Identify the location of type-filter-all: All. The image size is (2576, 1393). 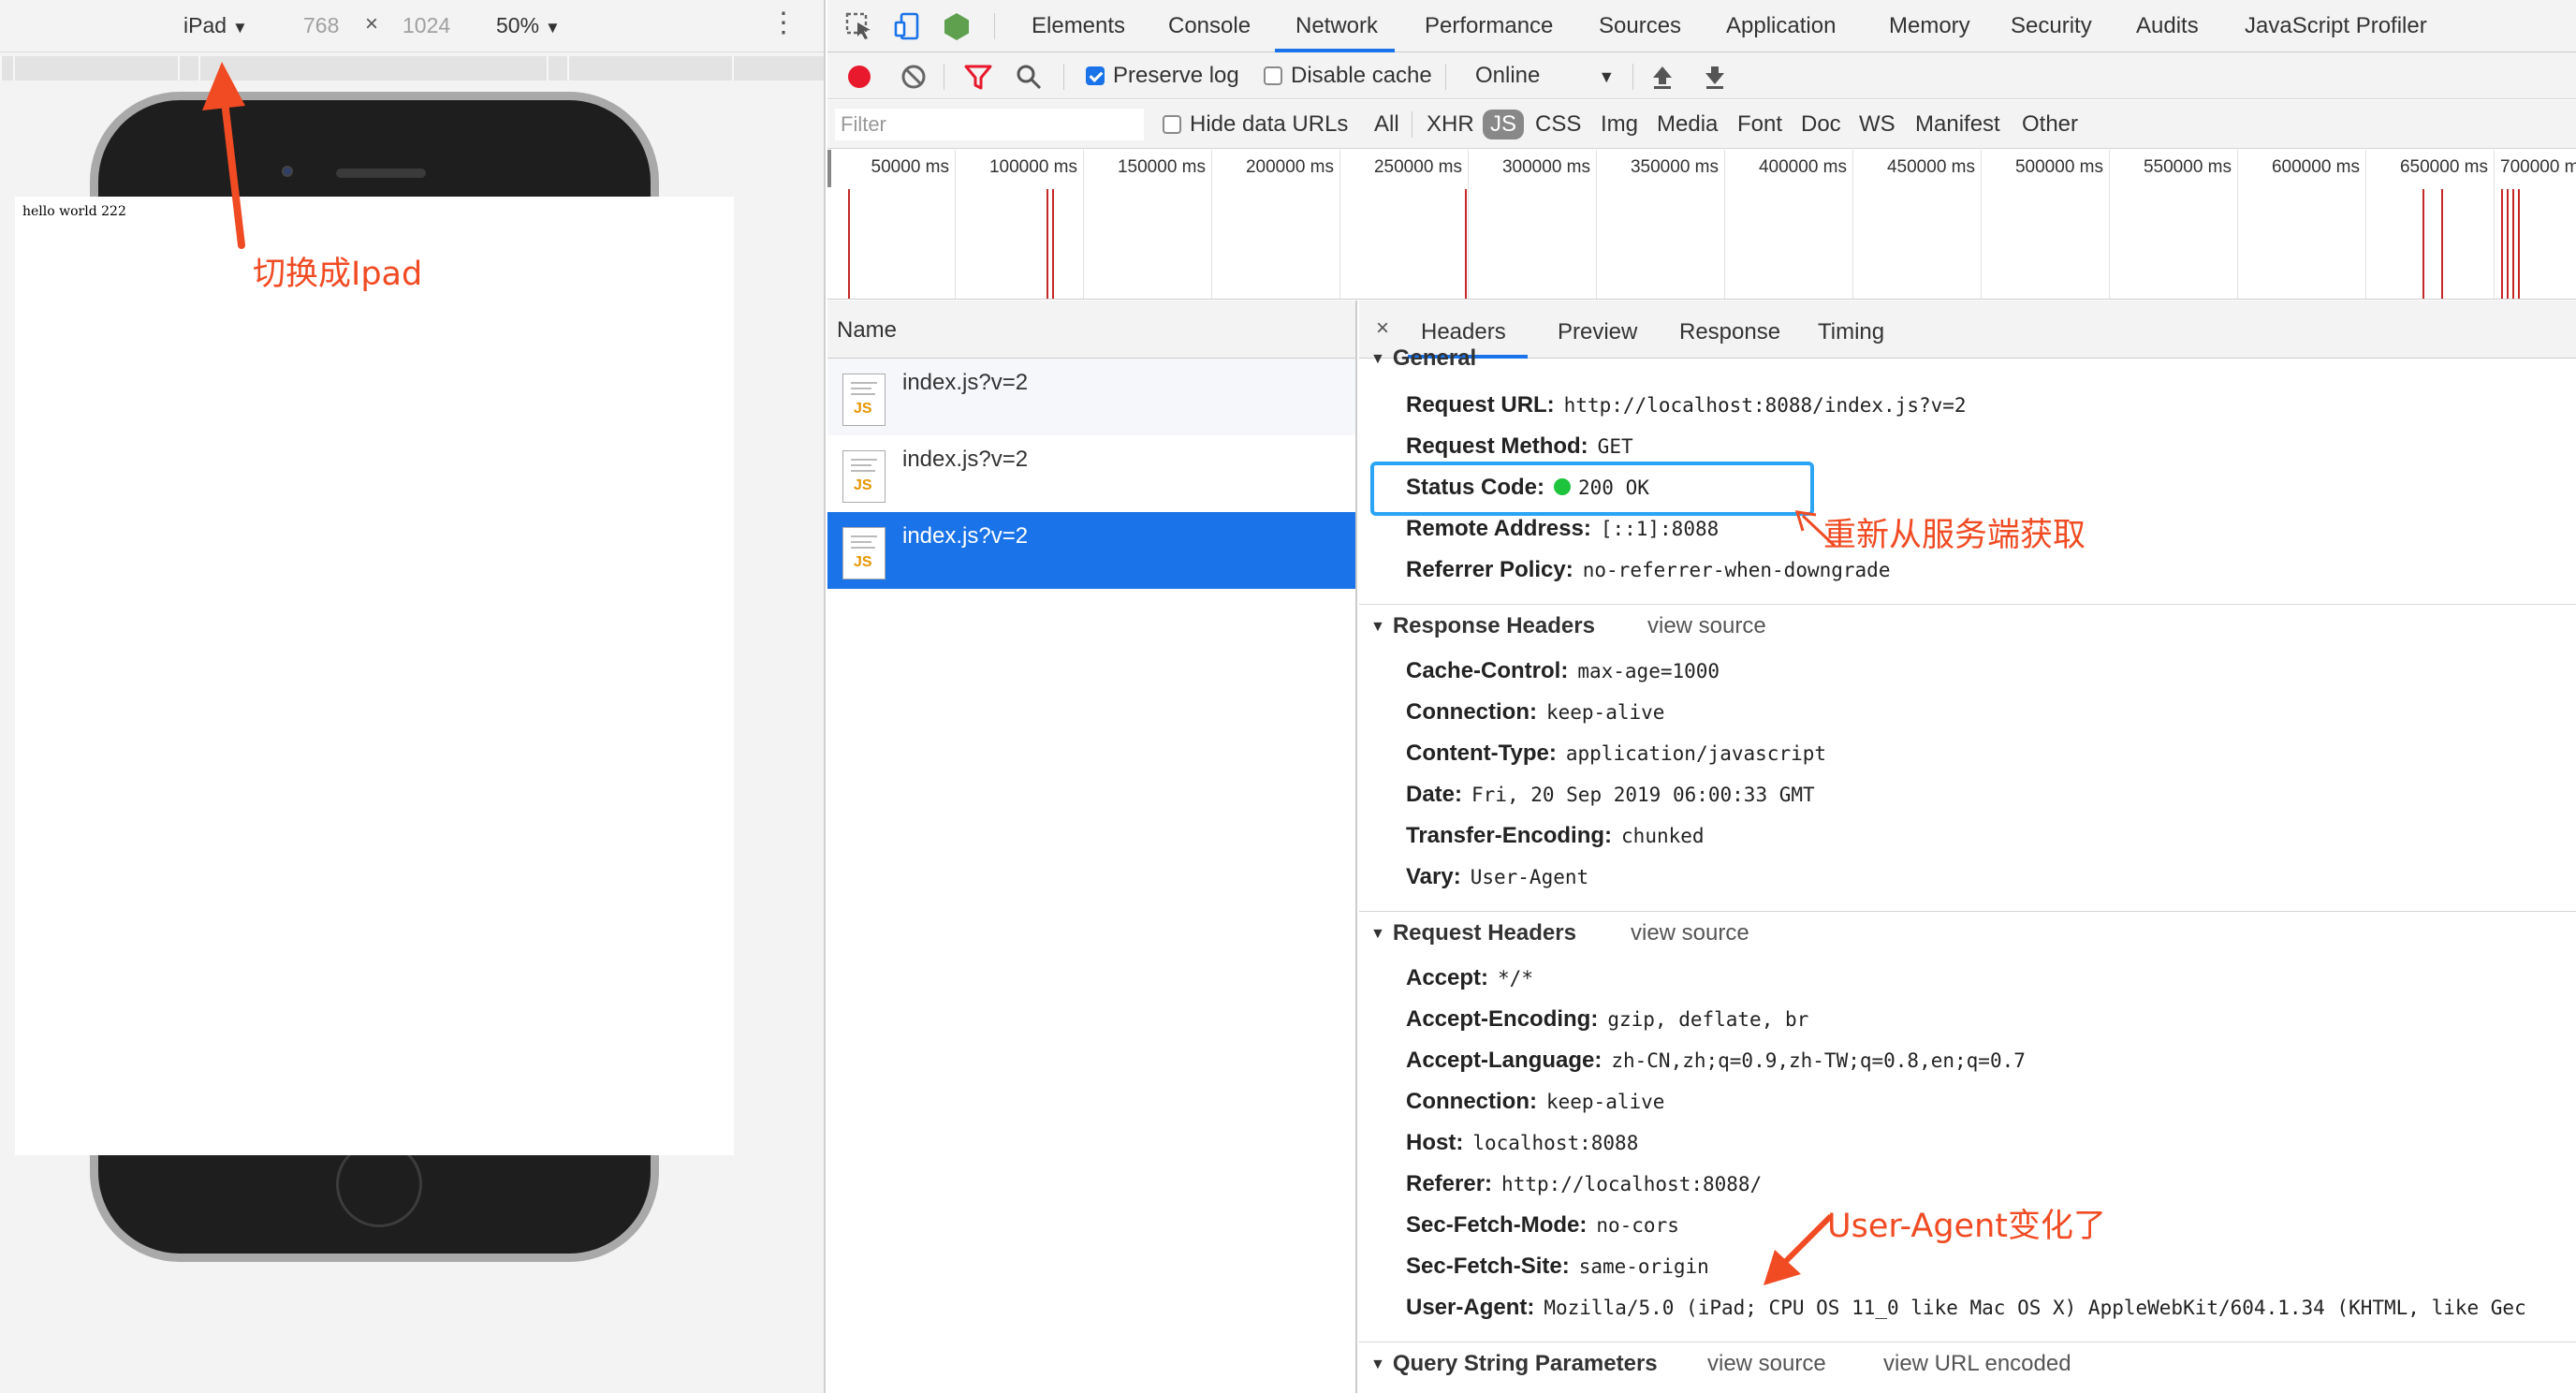
(1386, 125).